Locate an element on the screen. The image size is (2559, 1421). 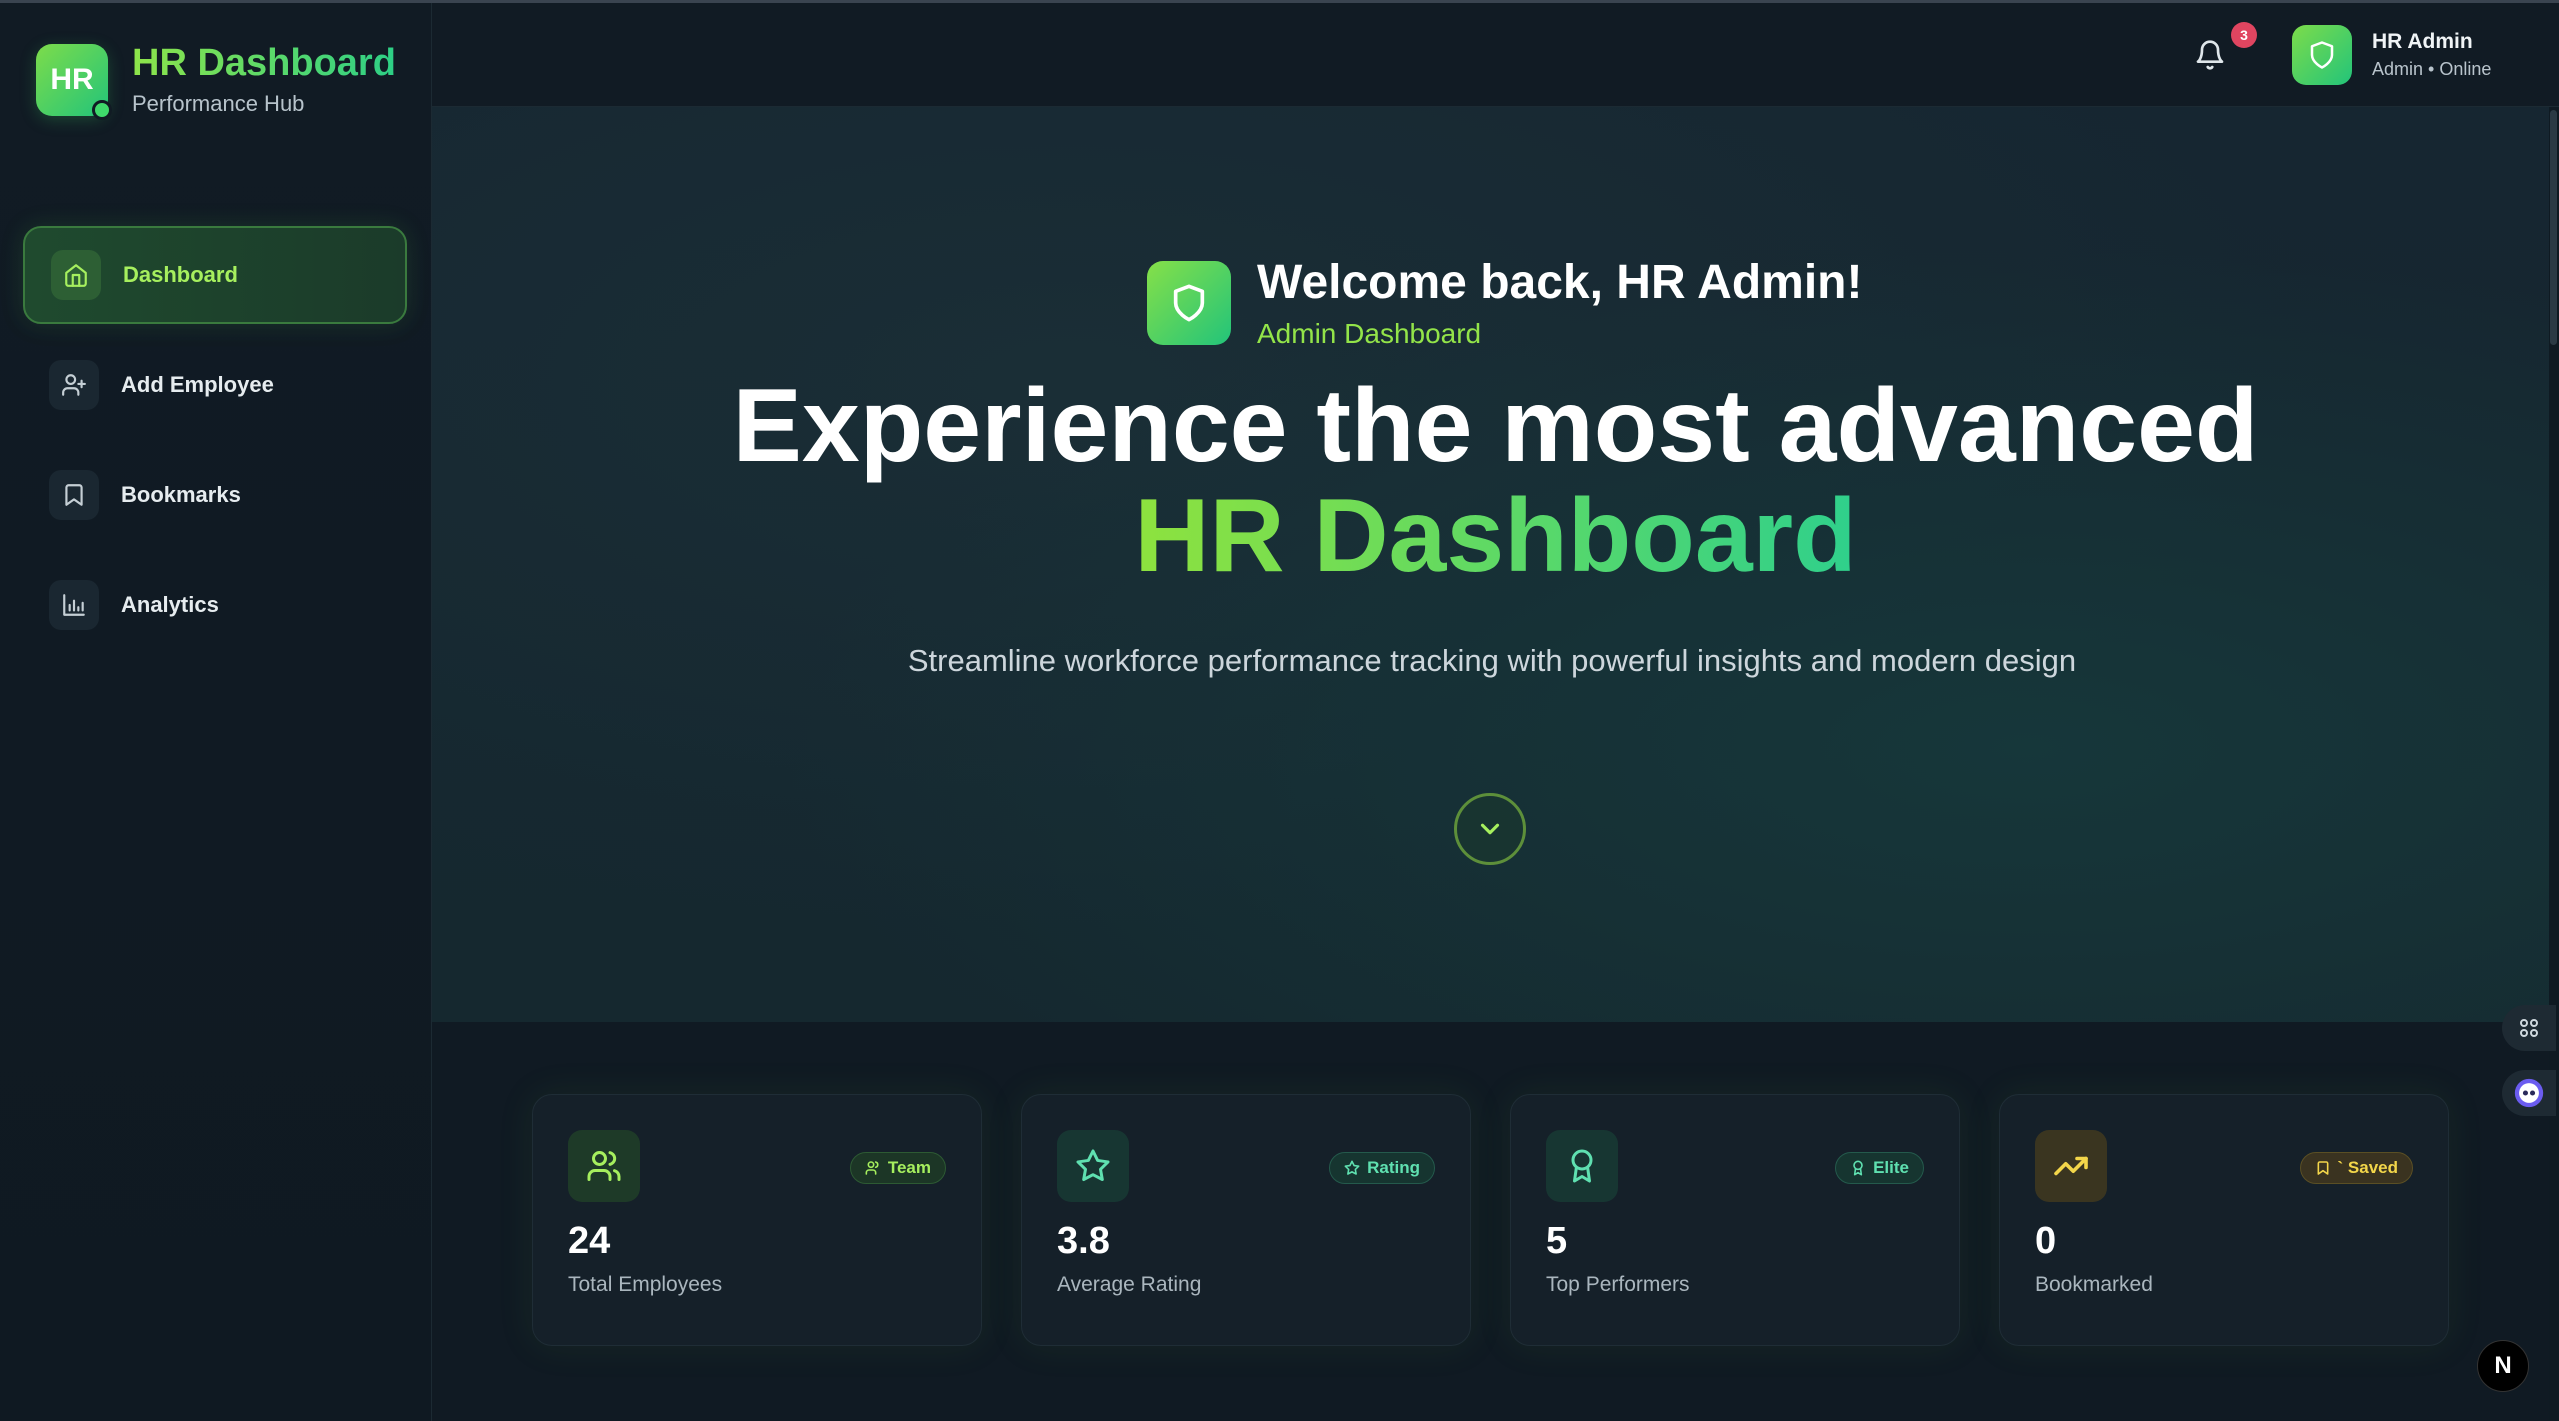
avatar is located at coordinates (2322, 55).